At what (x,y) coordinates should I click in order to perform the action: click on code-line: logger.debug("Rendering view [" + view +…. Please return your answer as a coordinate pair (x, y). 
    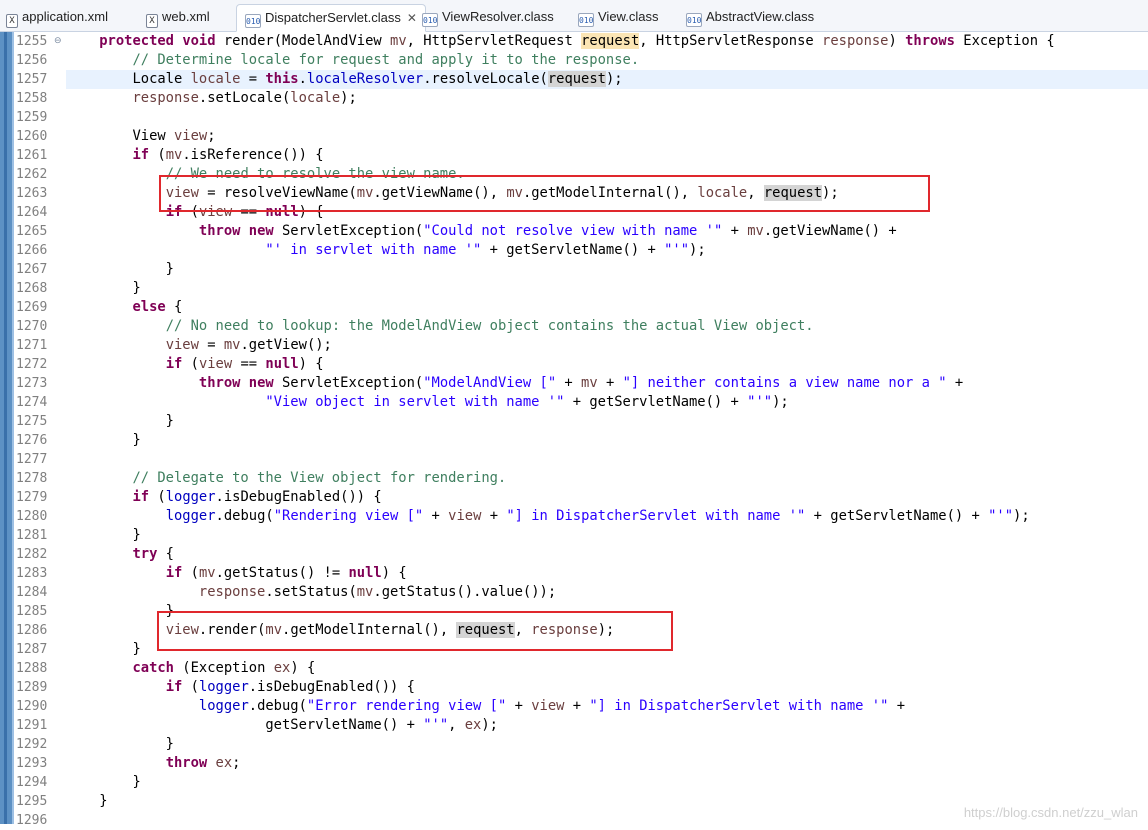
    Looking at the image, I should click on (548, 516).